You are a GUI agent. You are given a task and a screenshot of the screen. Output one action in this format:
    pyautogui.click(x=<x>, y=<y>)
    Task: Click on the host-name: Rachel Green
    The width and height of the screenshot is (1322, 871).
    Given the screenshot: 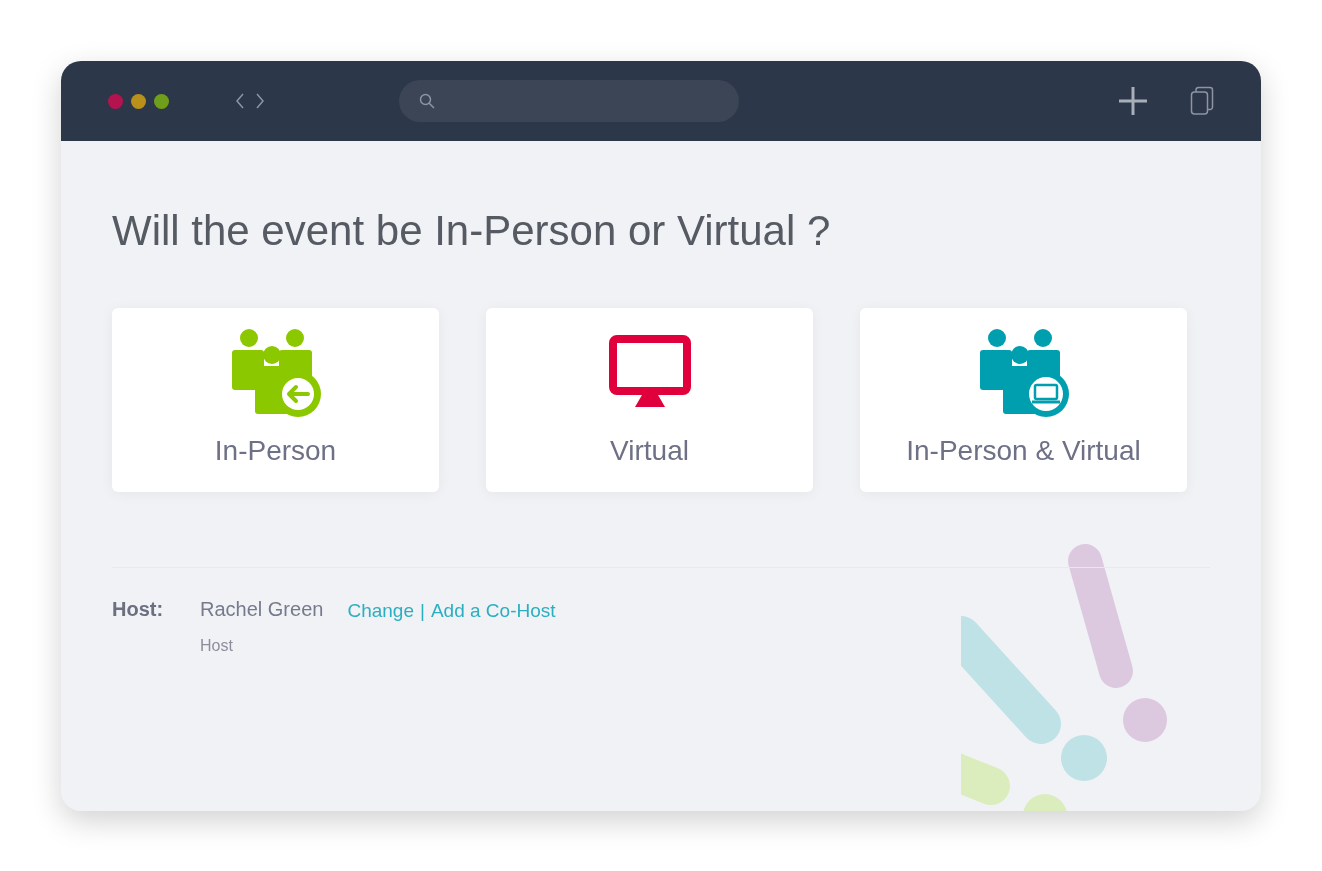 What is the action you would take?
    pyautogui.click(x=262, y=610)
    